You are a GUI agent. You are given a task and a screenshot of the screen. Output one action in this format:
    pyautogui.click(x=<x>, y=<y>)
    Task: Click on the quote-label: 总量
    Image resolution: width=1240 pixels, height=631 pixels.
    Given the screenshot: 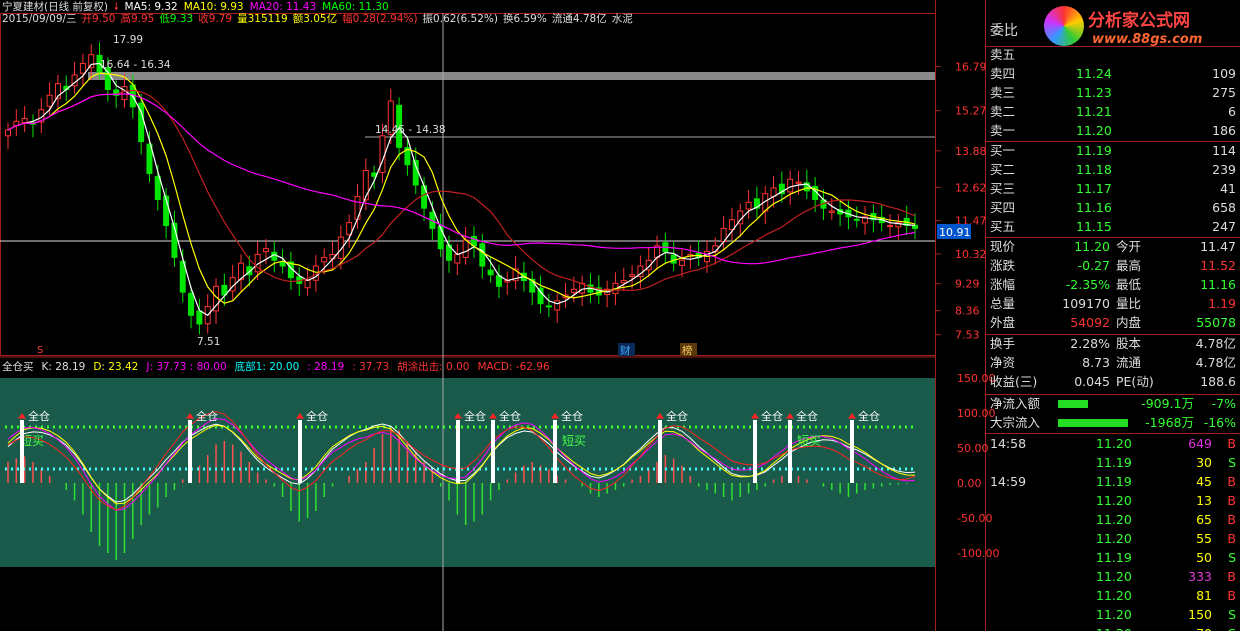 What is the action you would take?
    pyautogui.click(x=1003, y=303)
    